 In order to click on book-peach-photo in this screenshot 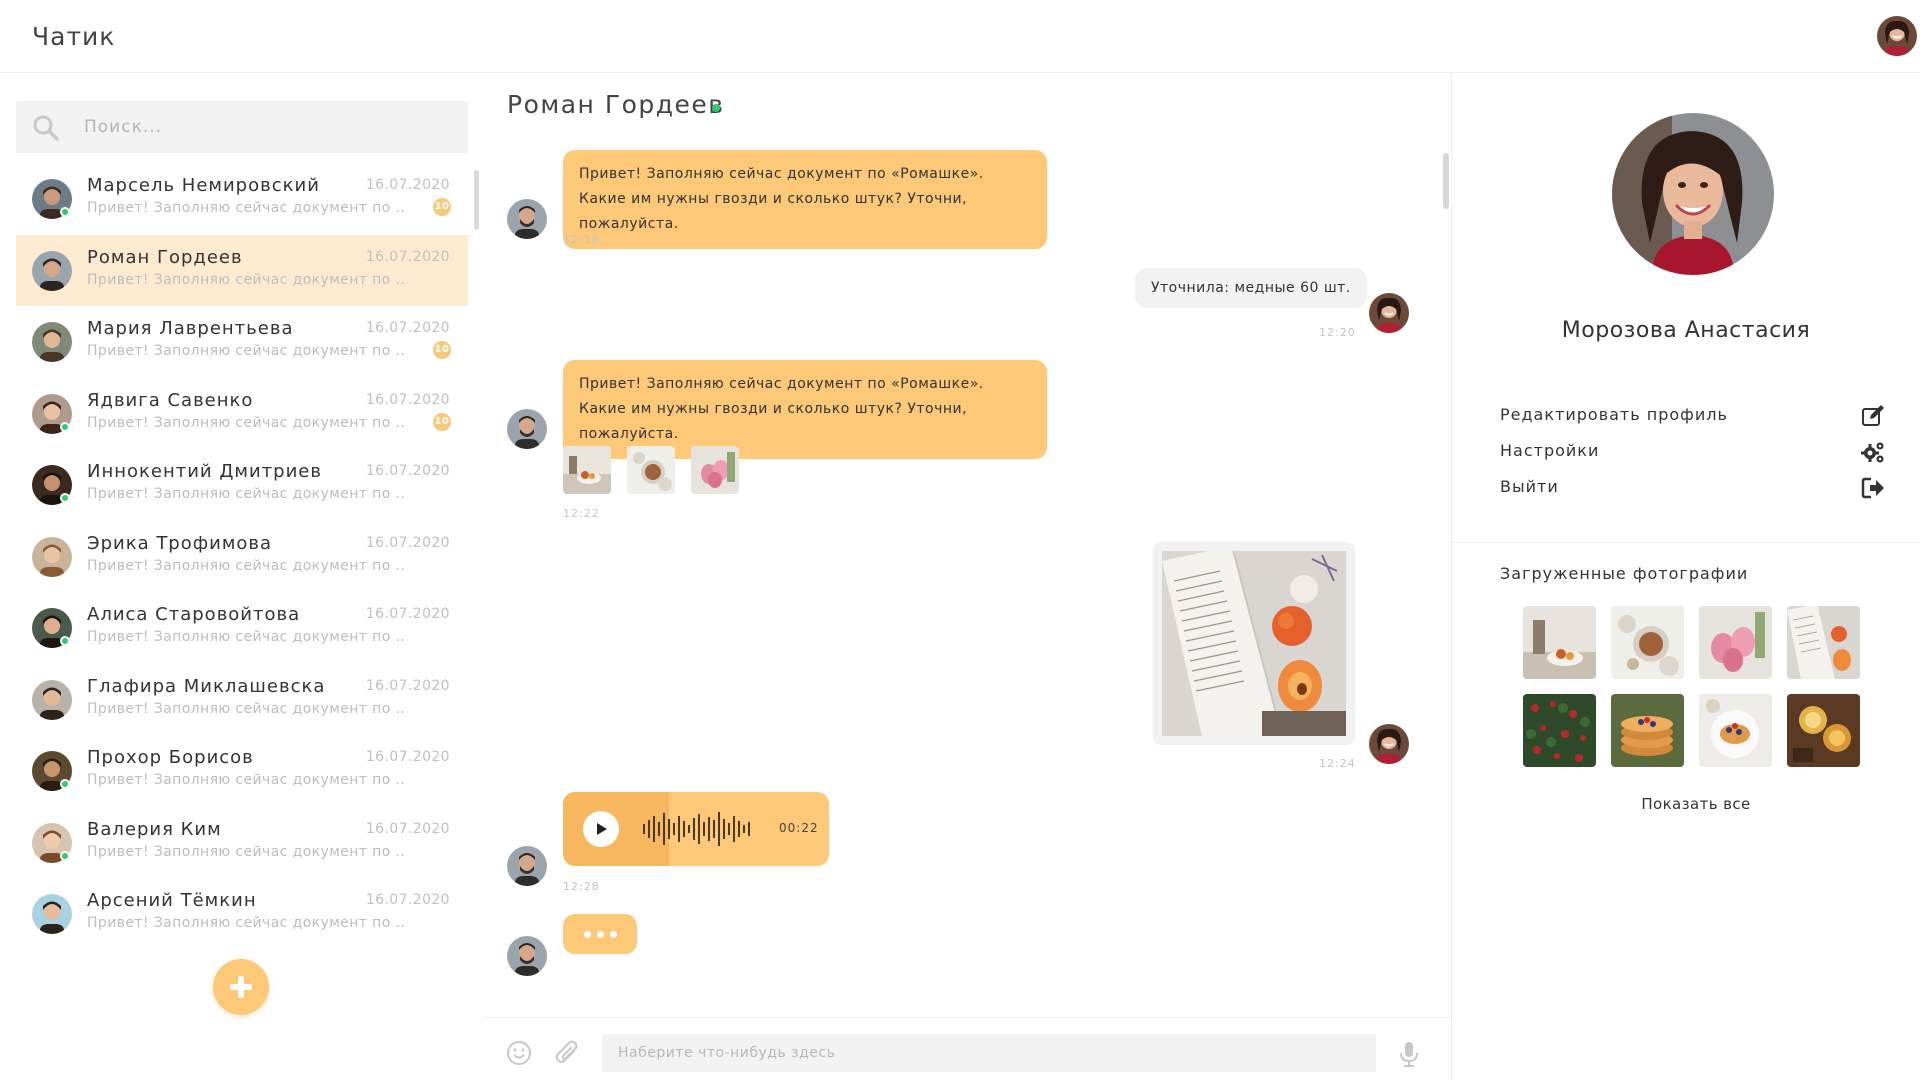, I will do `click(1254, 643)`.